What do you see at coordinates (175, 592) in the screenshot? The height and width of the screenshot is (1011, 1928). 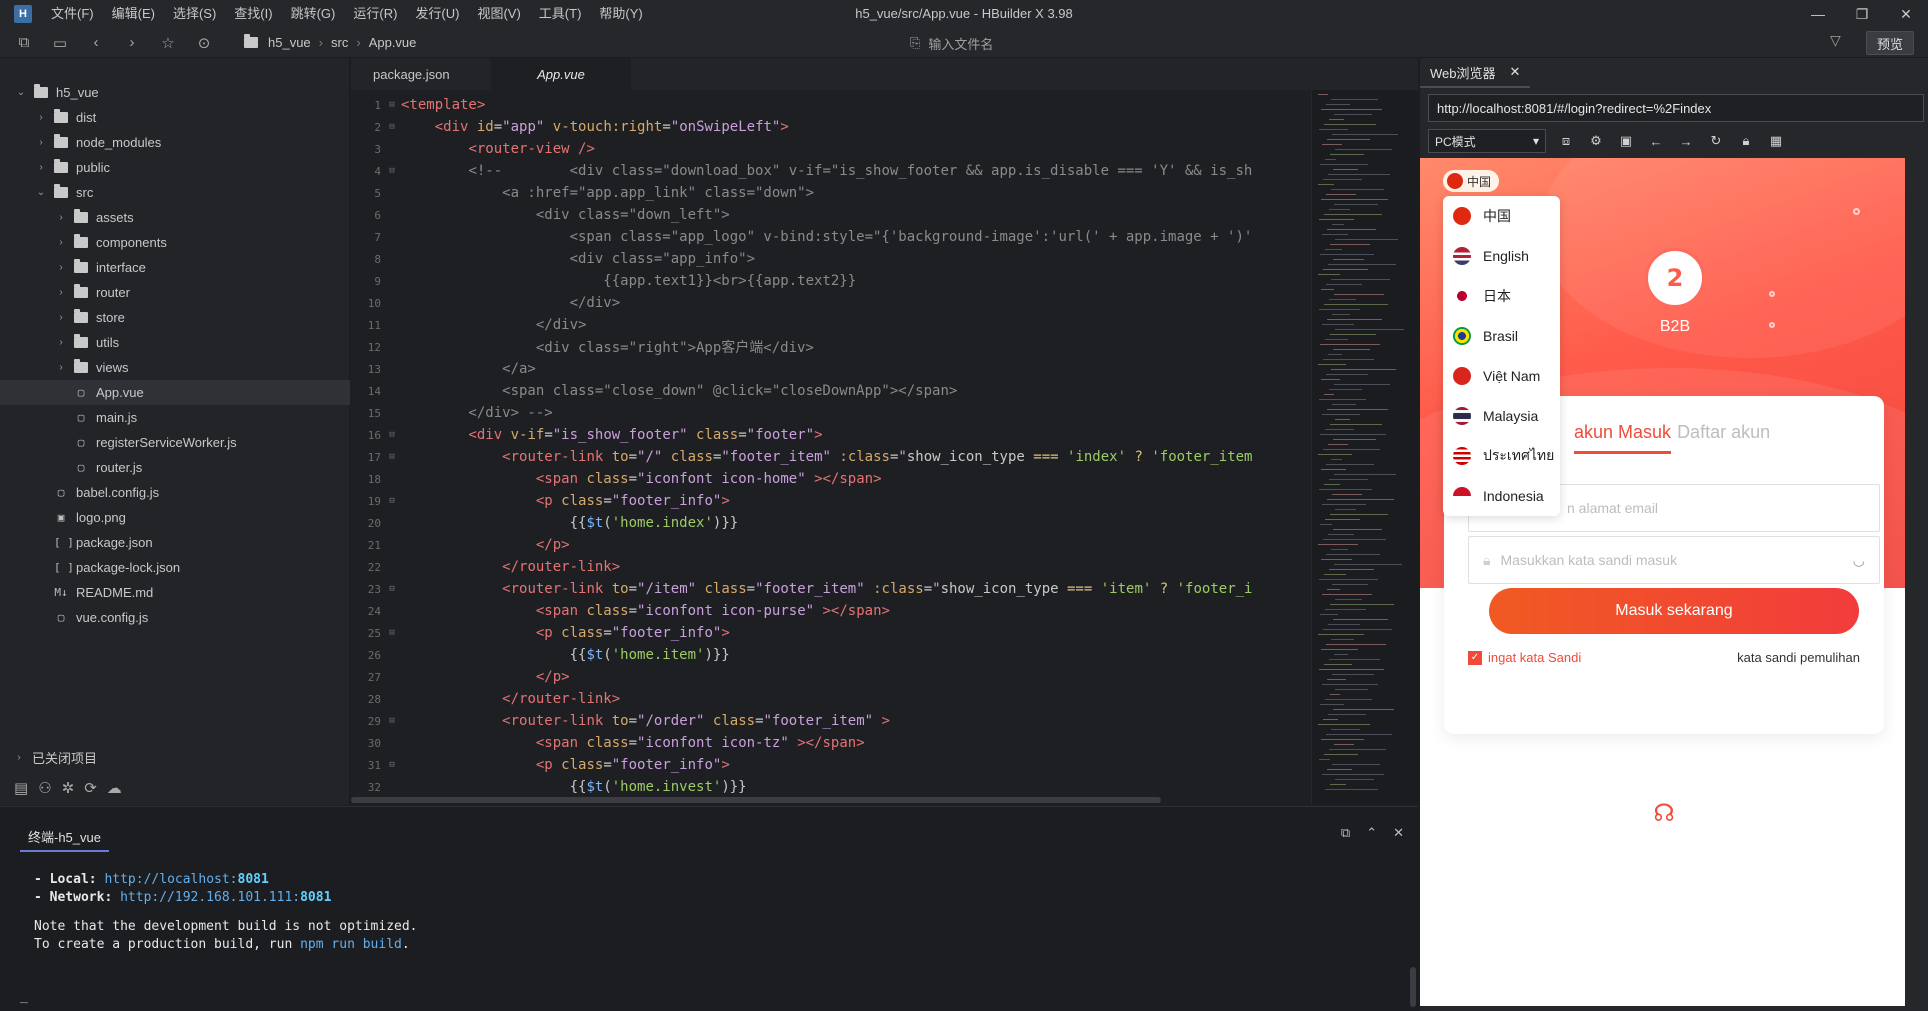 I see `tree-item: M↓ README.md` at bounding box center [175, 592].